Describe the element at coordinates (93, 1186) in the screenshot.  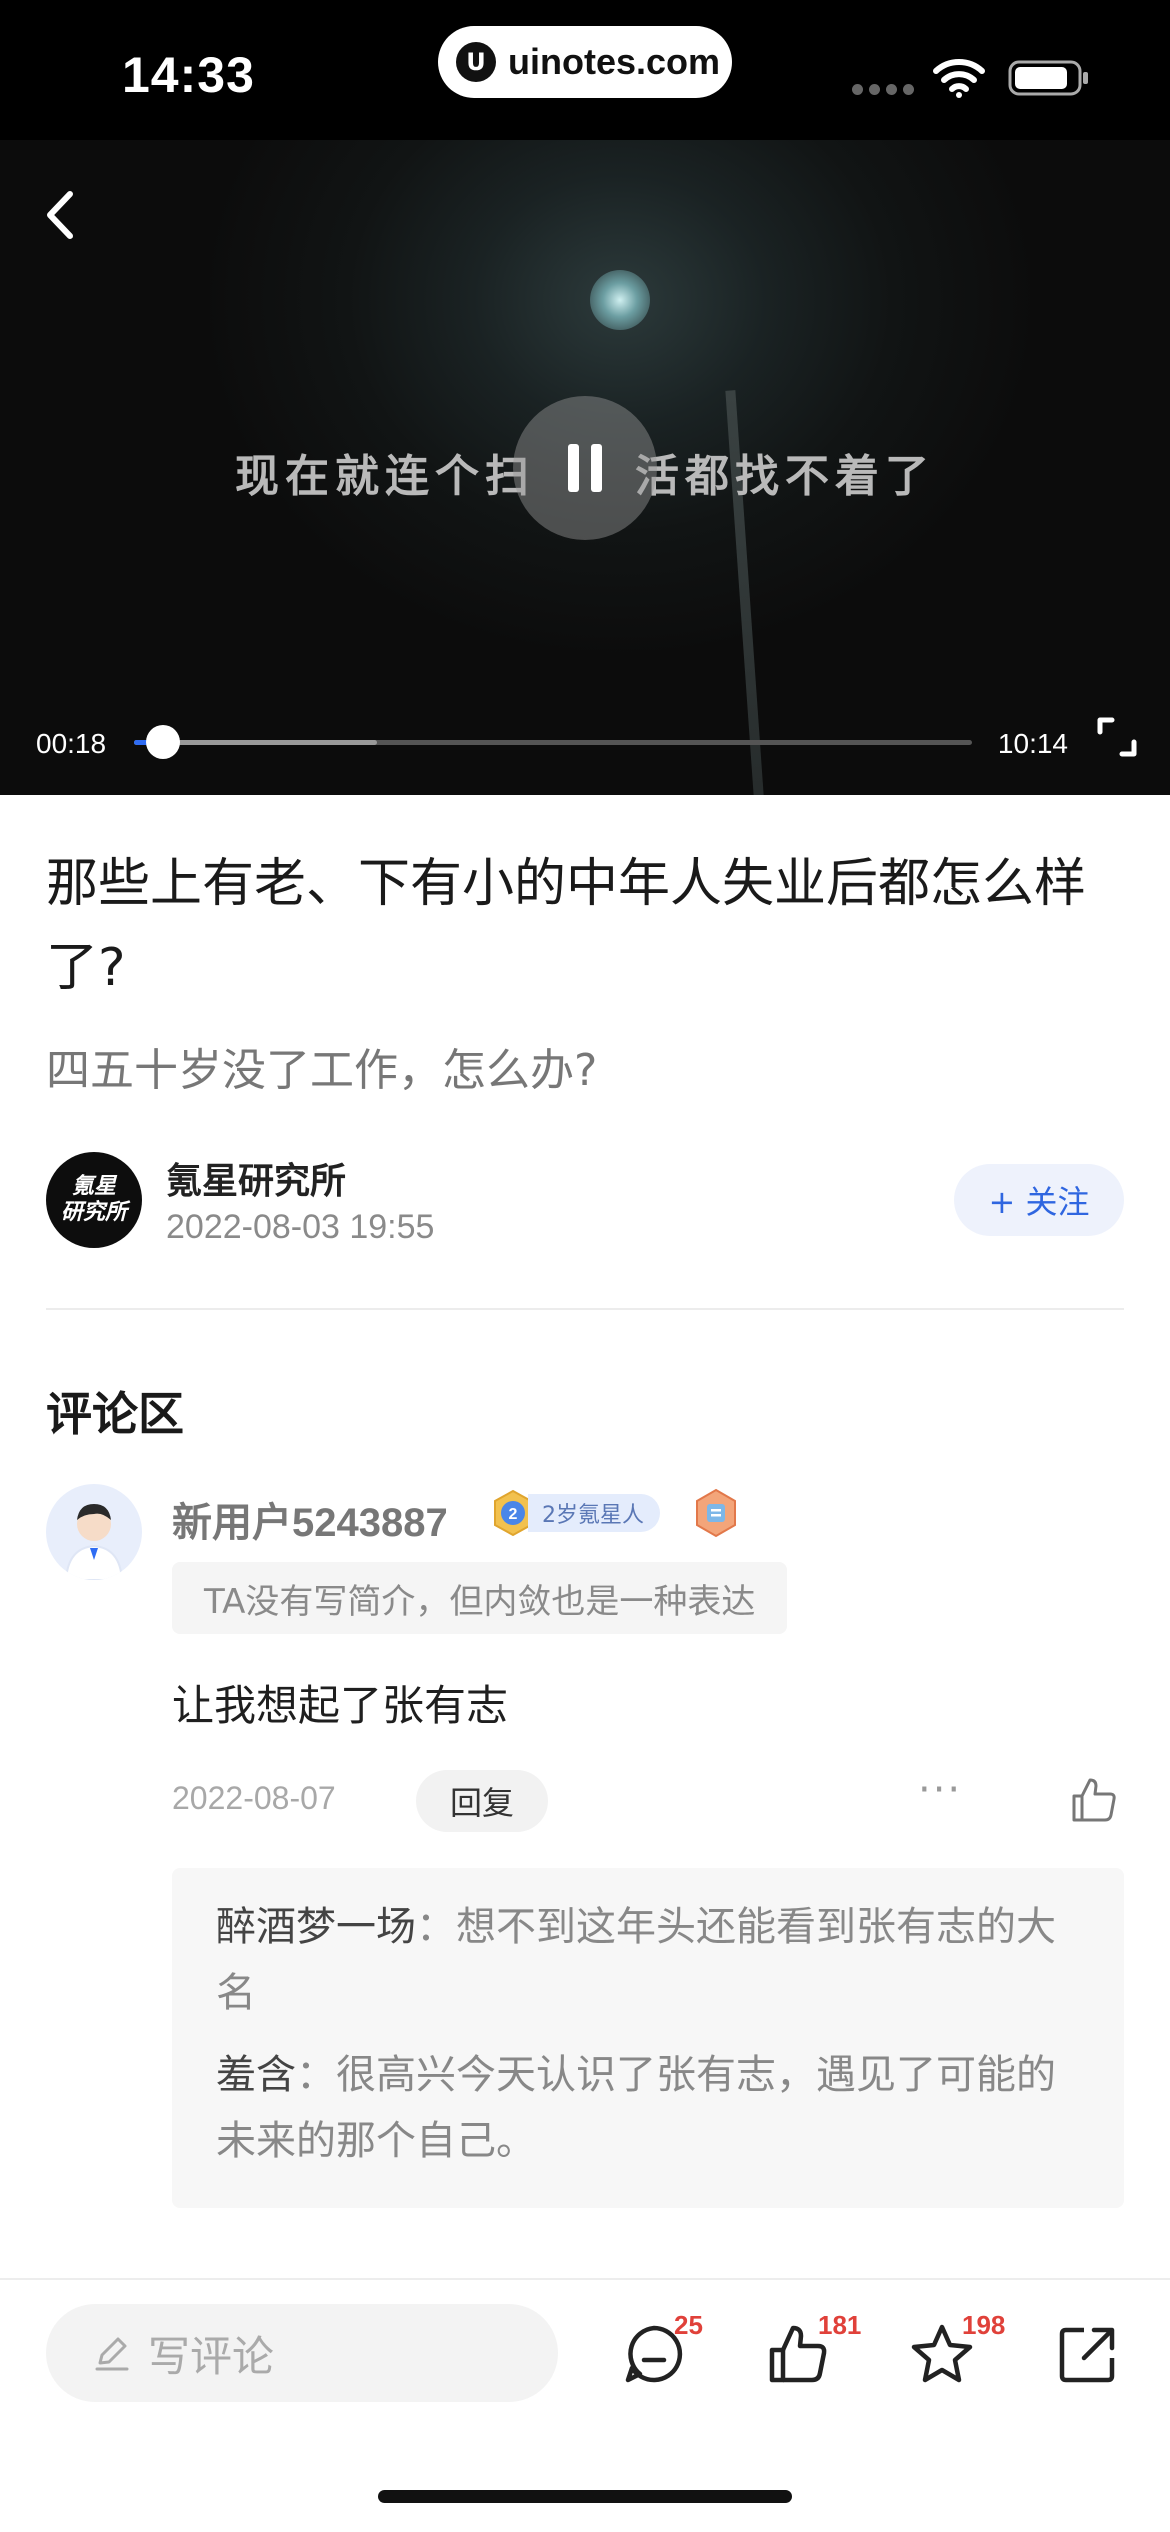
I see `author-avatar-line1: 氪星` at that location.